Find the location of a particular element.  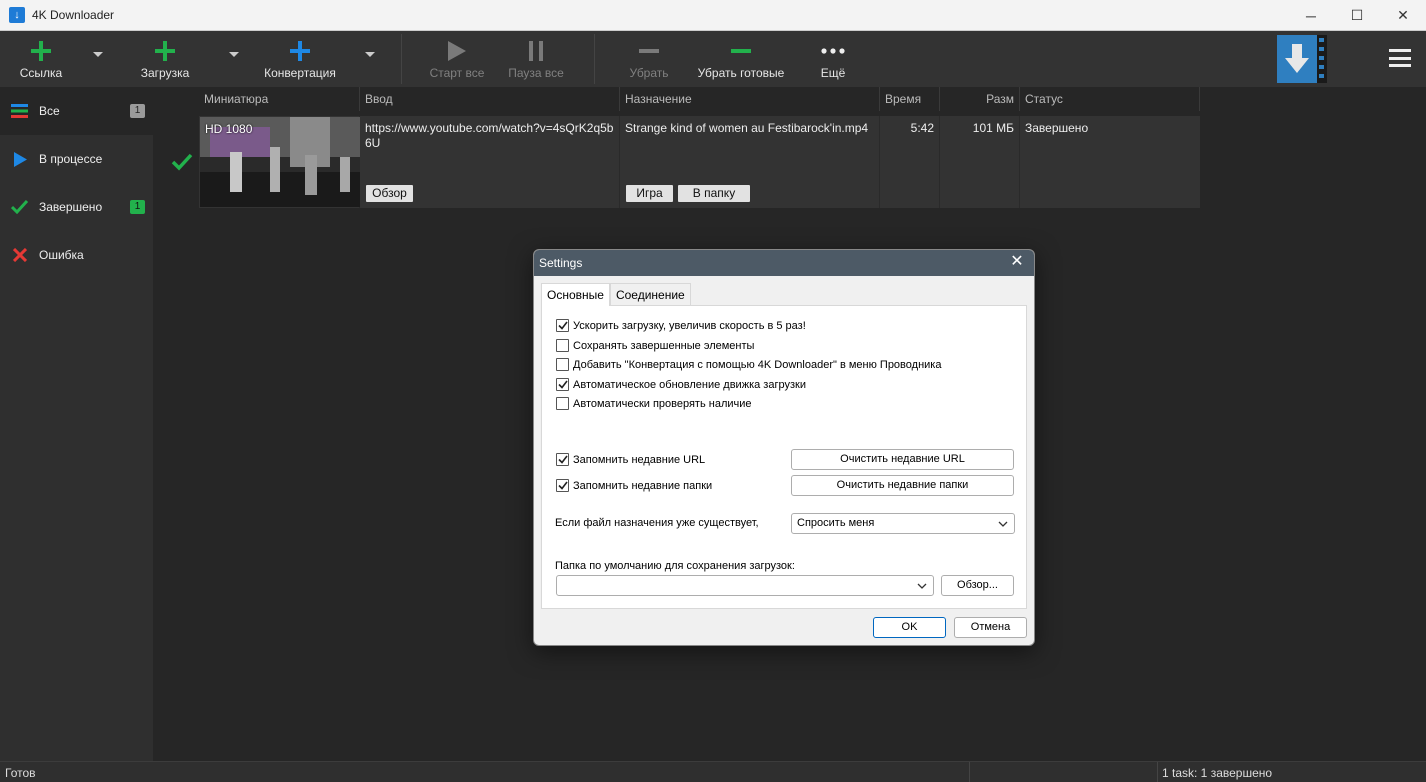

checkbox-keep-completed: Сохранять завершенные элементы is located at coordinates (655, 345).